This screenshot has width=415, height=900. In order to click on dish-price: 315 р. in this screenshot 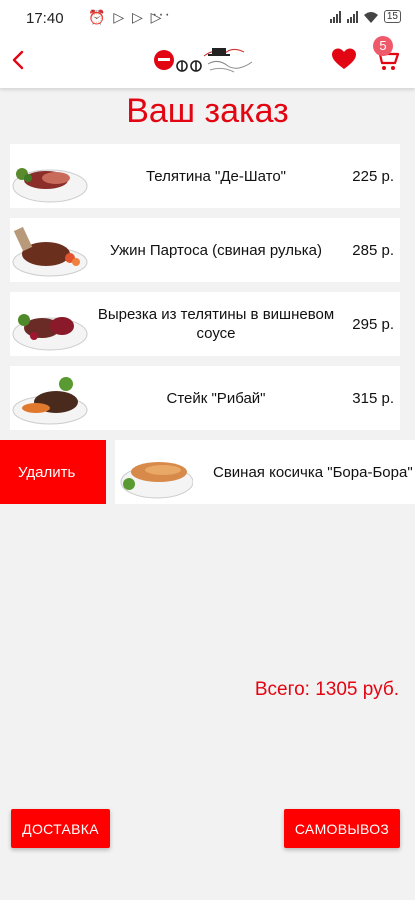, I will do `click(373, 398)`.